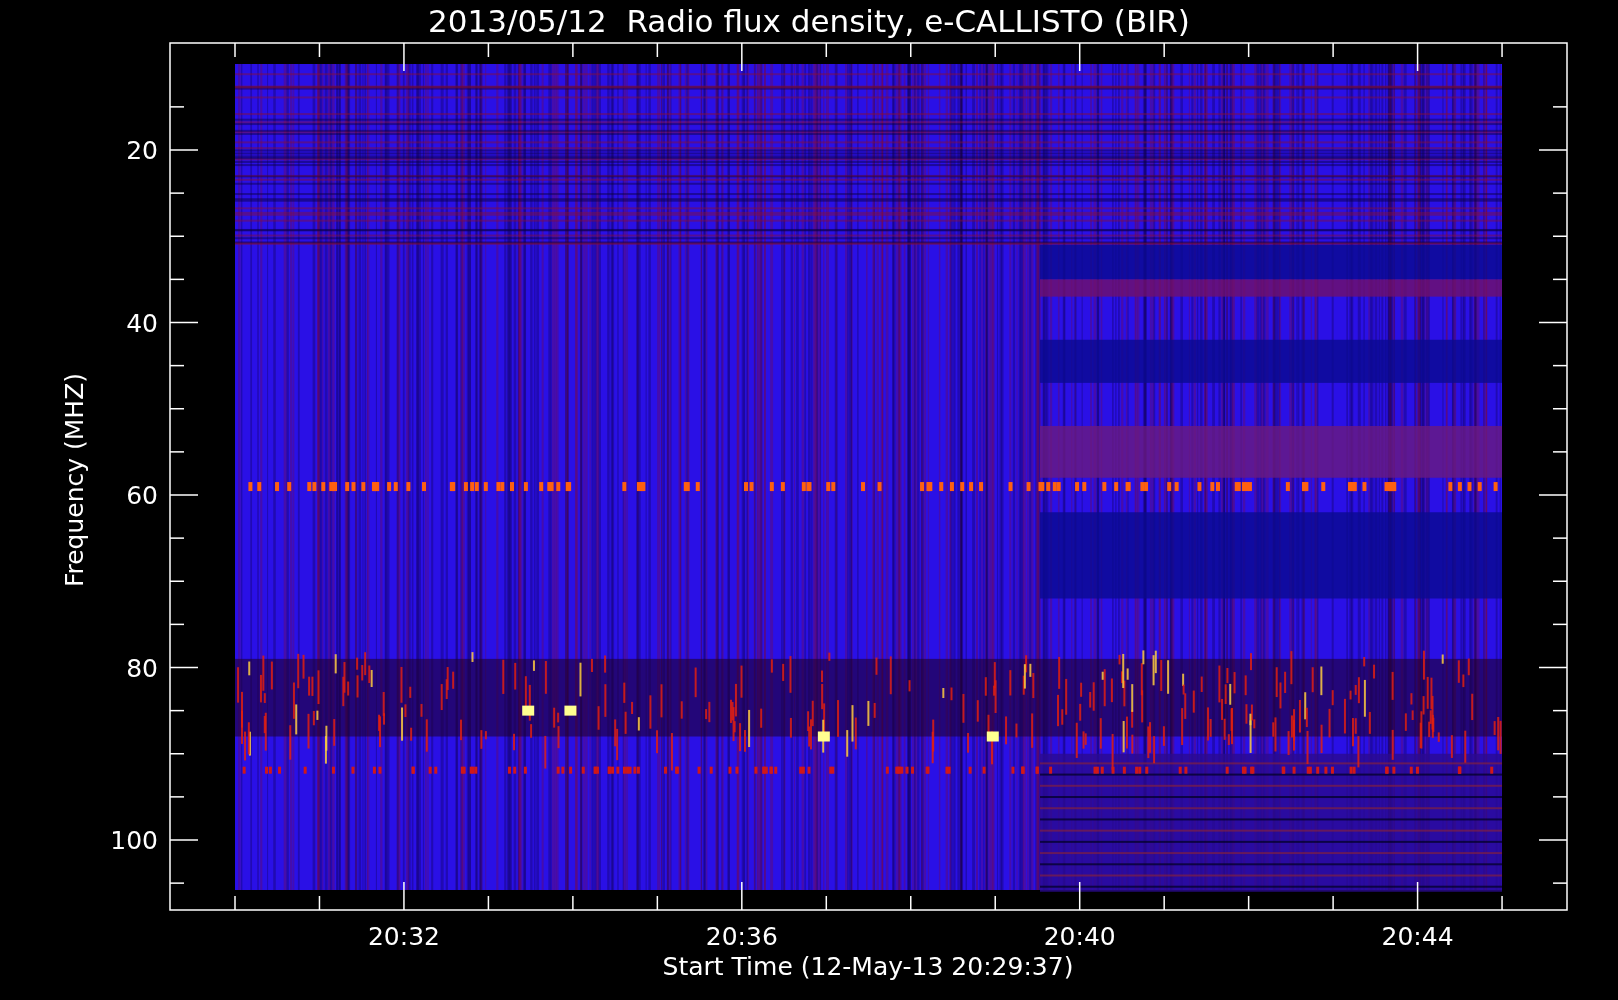  Describe the element at coordinates (1079, 936) in the screenshot. I see `x-tick-label: 20:40` at that location.